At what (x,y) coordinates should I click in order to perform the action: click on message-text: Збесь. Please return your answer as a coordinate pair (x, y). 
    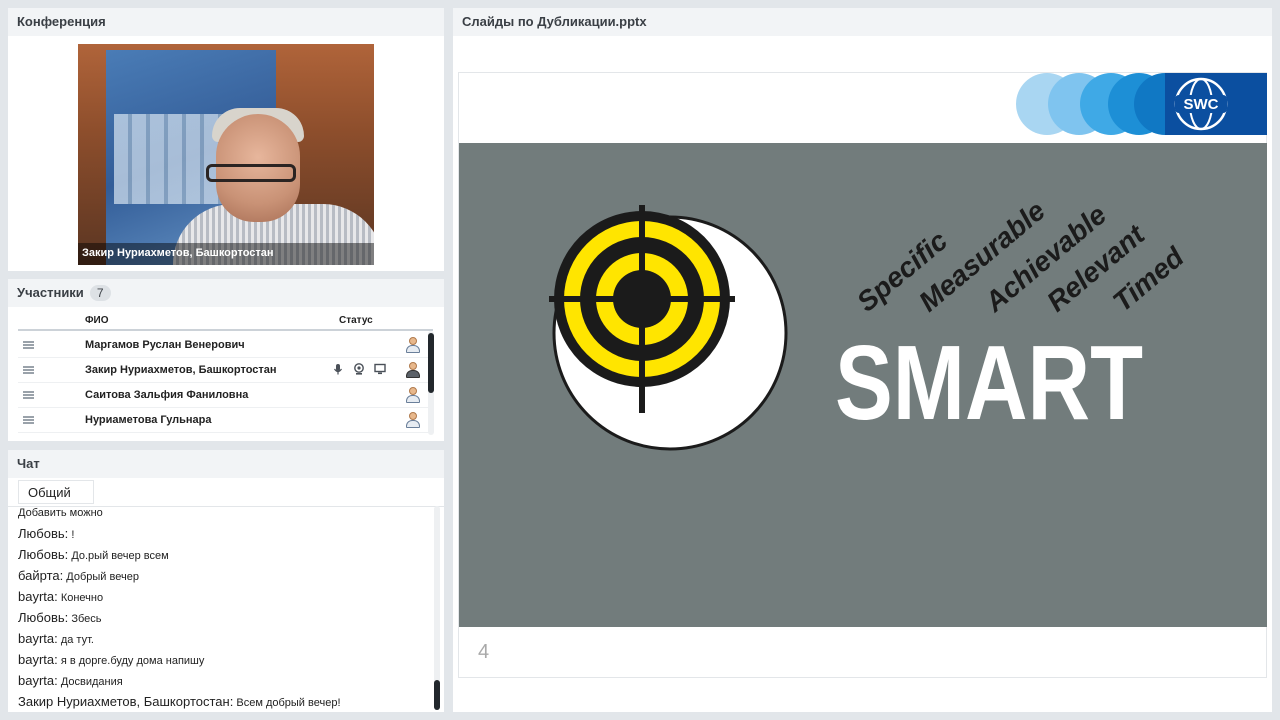
    Looking at the image, I should click on (86, 619).